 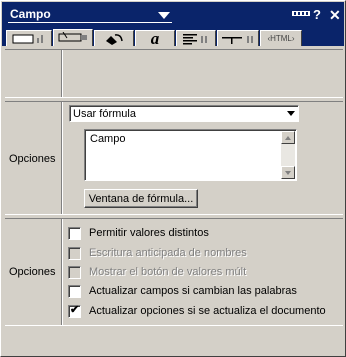 I want to click on tab-text: a, so click(x=155, y=38).